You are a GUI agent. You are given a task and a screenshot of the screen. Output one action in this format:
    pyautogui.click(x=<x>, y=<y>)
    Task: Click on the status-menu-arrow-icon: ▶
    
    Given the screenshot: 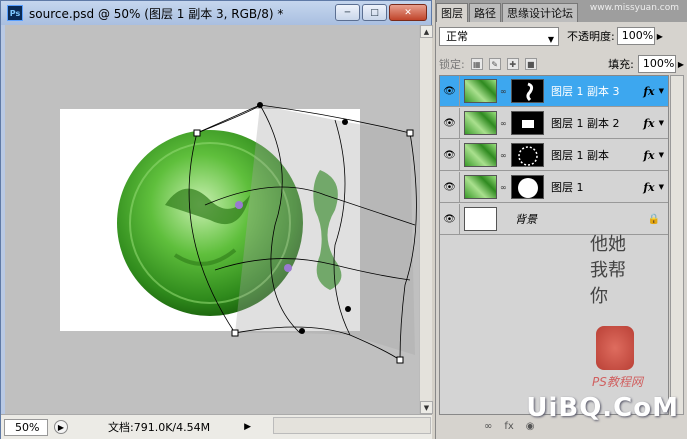 What is the action you would take?
    pyautogui.click(x=247, y=427)
    